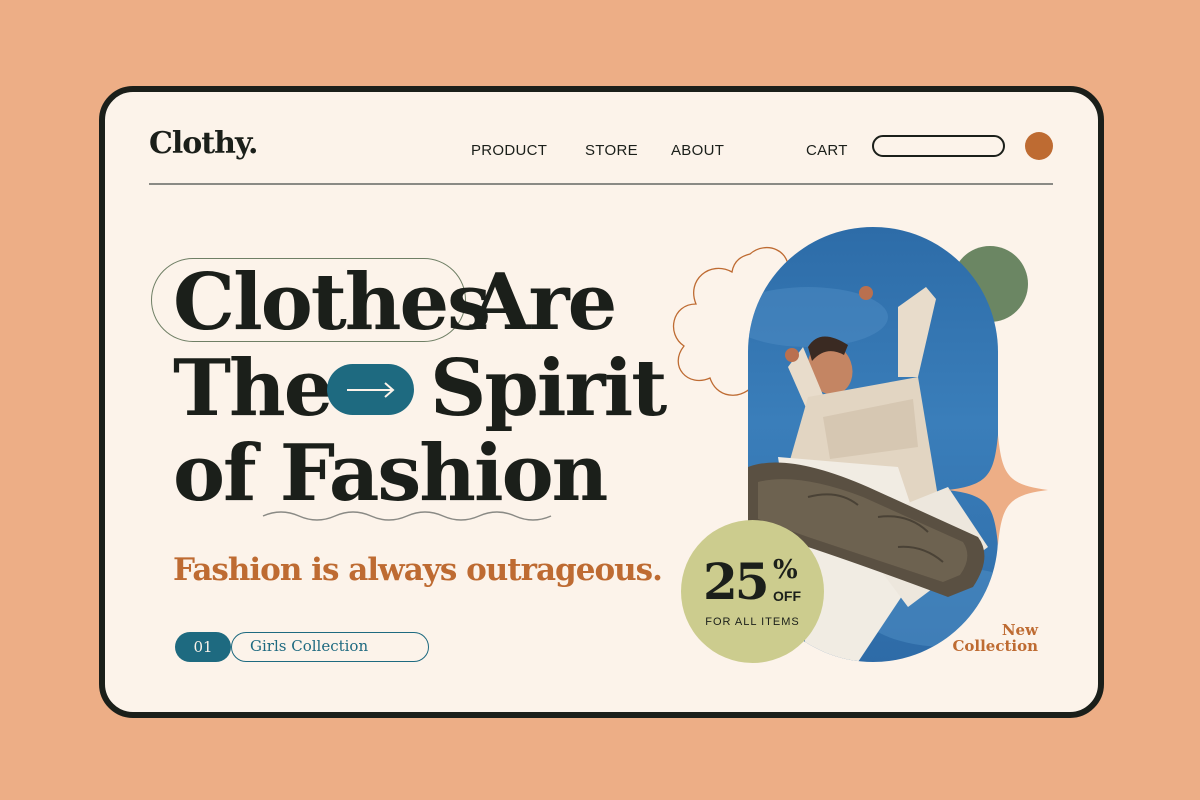 The height and width of the screenshot is (800, 1200). Describe the element at coordinates (697, 150) in the screenshot. I see `nav-about: ABOUT` at that location.